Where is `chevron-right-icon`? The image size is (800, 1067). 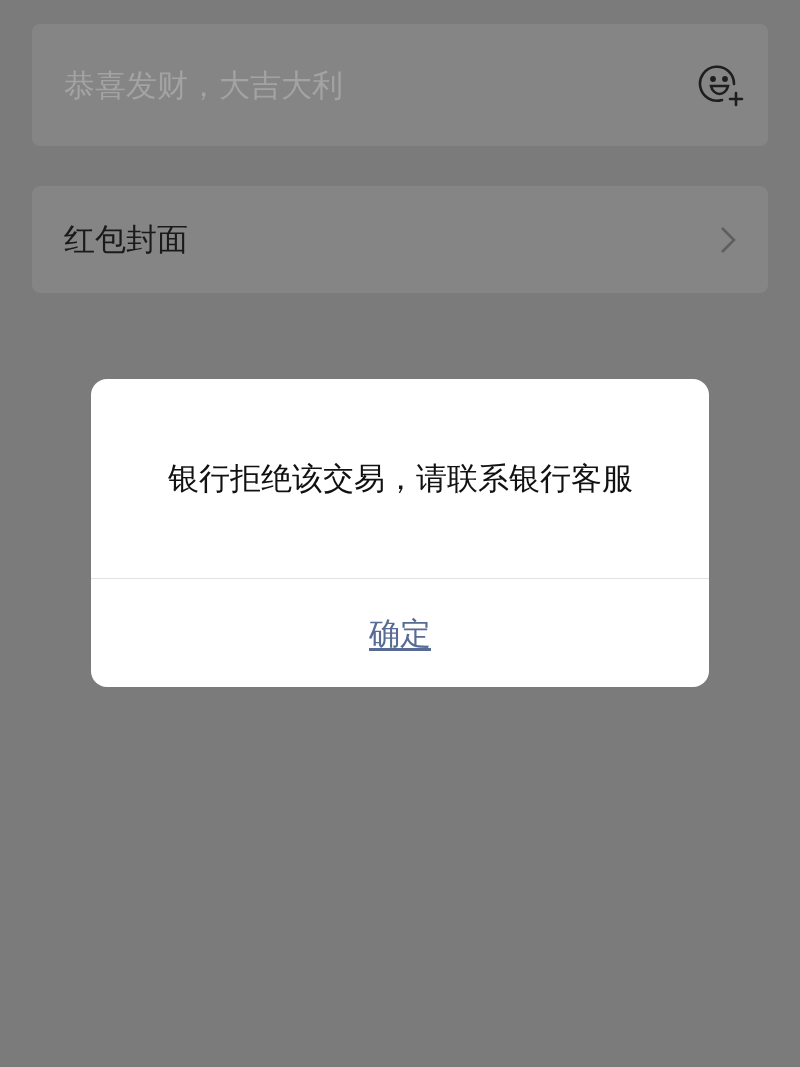 chevron-right-icon is located at coordinates (728, 239).